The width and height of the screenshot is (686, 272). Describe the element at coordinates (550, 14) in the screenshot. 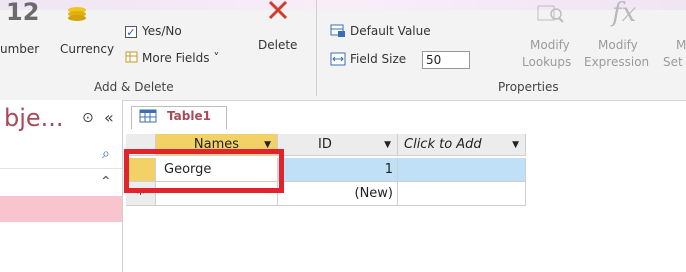

I see `modify-lookups-icon` at that location.